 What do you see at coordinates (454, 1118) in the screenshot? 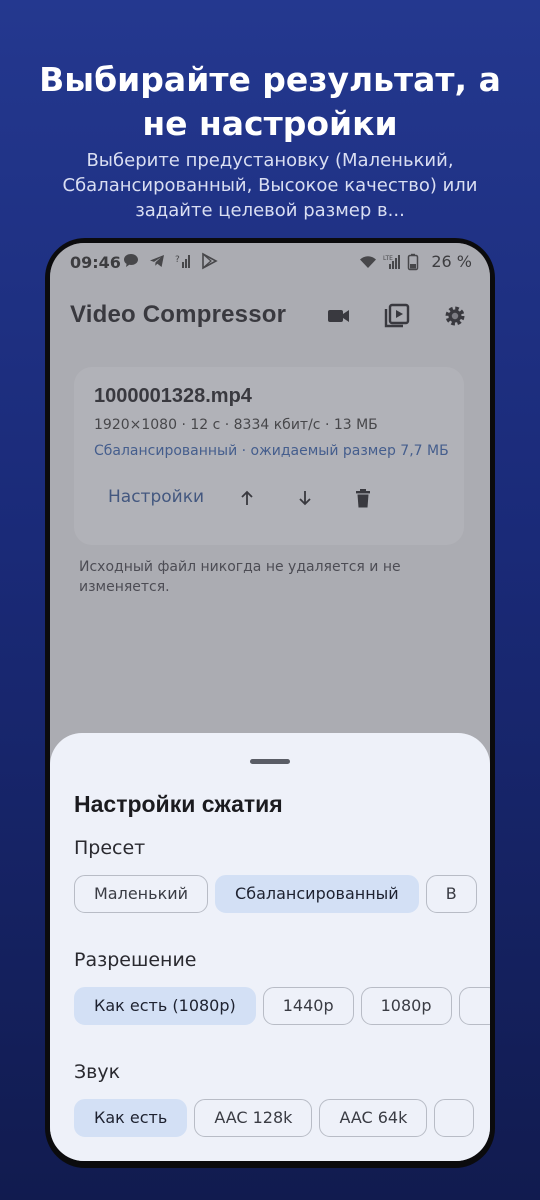
I see `audio-chip` at bounding box center [454, 1118].